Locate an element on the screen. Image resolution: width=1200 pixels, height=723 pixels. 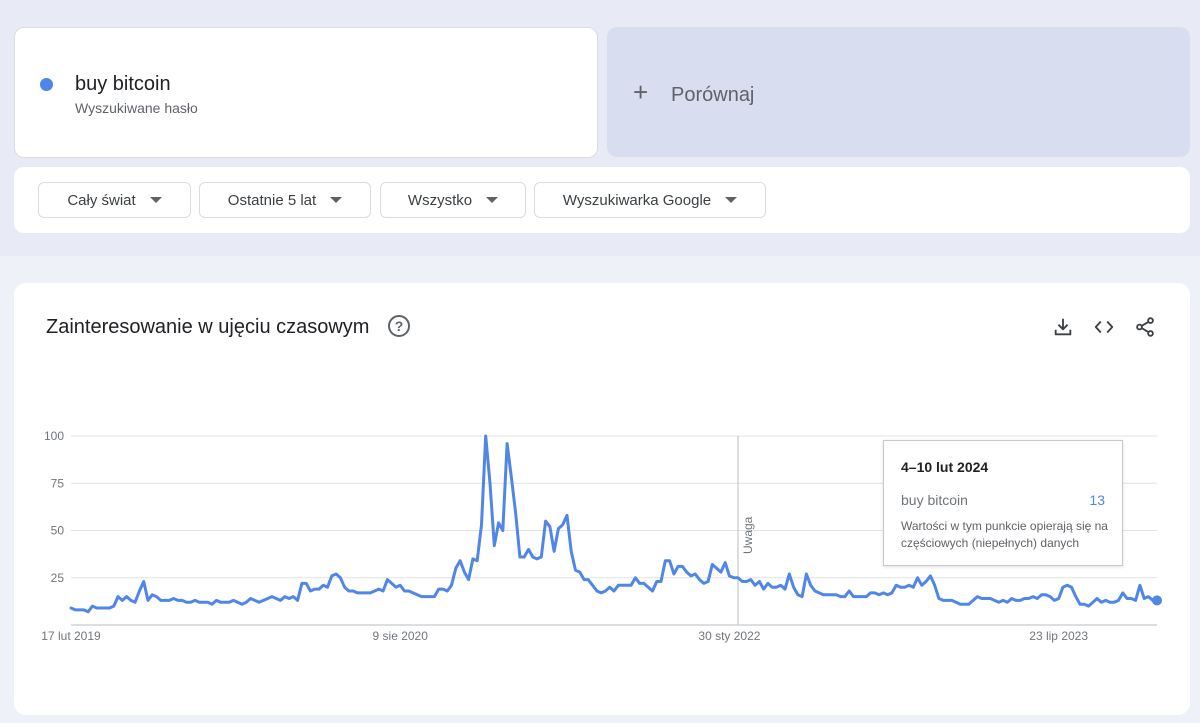
y-tick-label: 50 is located at coordinates (58, 531).